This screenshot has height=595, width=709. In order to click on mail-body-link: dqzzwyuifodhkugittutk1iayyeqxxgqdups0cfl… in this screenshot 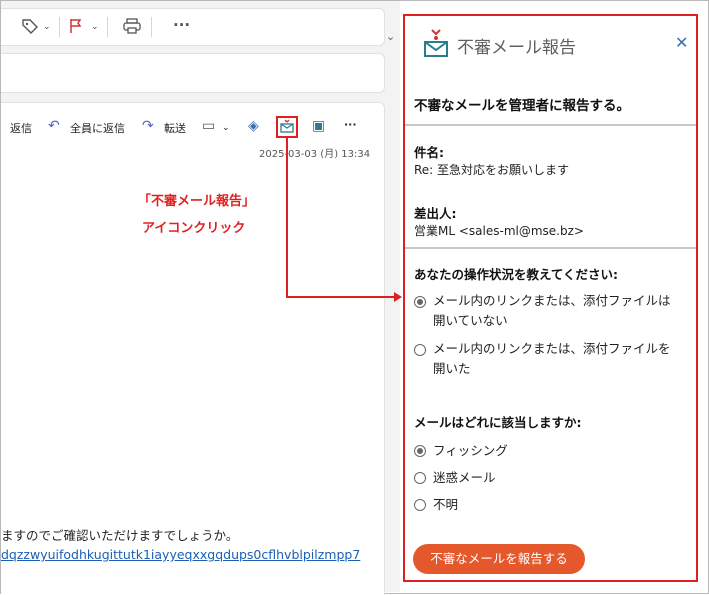, I will do `click(192, 554)`.